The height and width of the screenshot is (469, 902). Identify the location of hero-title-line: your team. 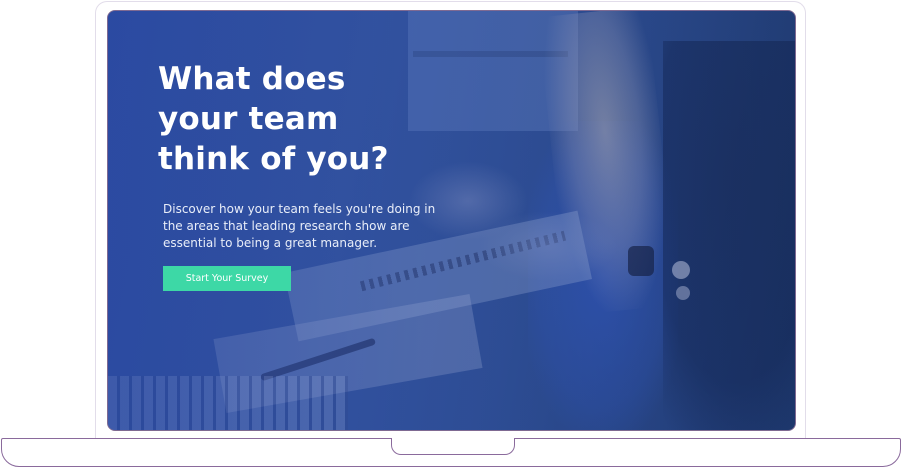
(248, 119).